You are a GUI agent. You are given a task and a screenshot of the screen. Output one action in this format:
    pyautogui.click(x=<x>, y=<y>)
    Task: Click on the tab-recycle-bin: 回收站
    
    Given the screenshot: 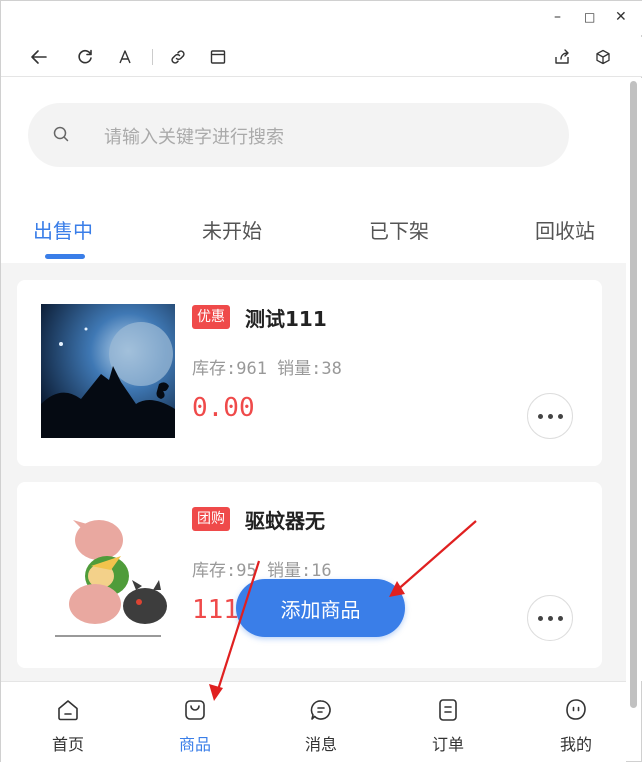 What is the action you would take?
    pyautogui.click(x=565, y=229)
    